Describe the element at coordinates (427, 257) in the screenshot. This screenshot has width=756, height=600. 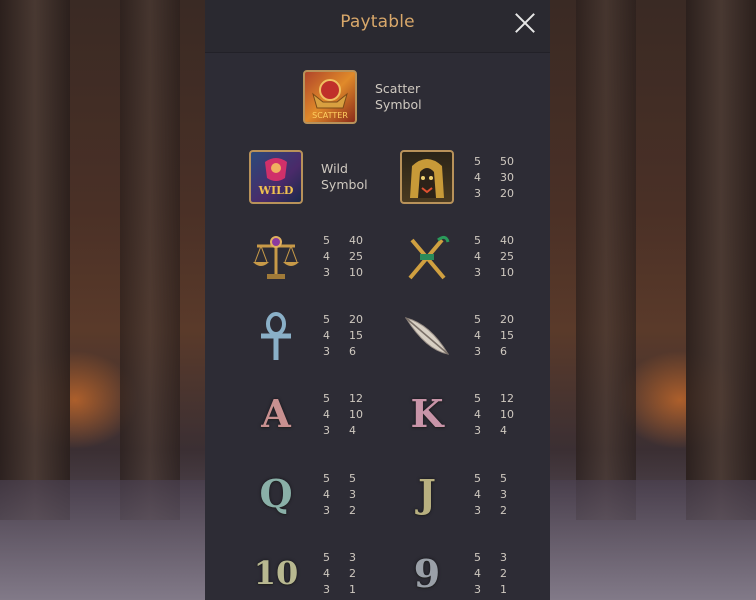
I see `crook-flail-icon` at that location.